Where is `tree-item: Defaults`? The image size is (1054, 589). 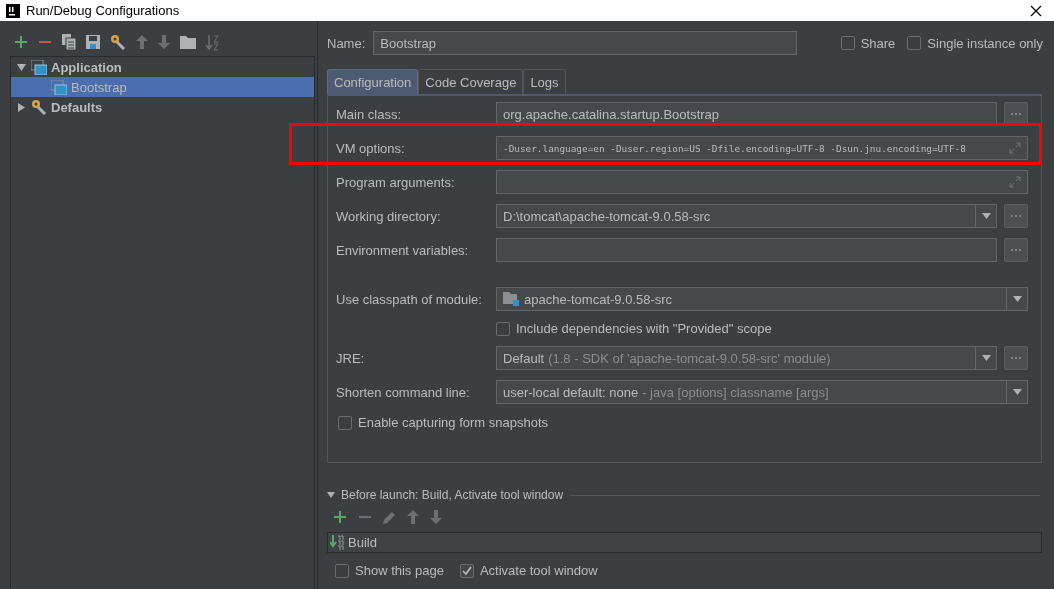
tree-item: Defaults is located at coordinates (162, 107).